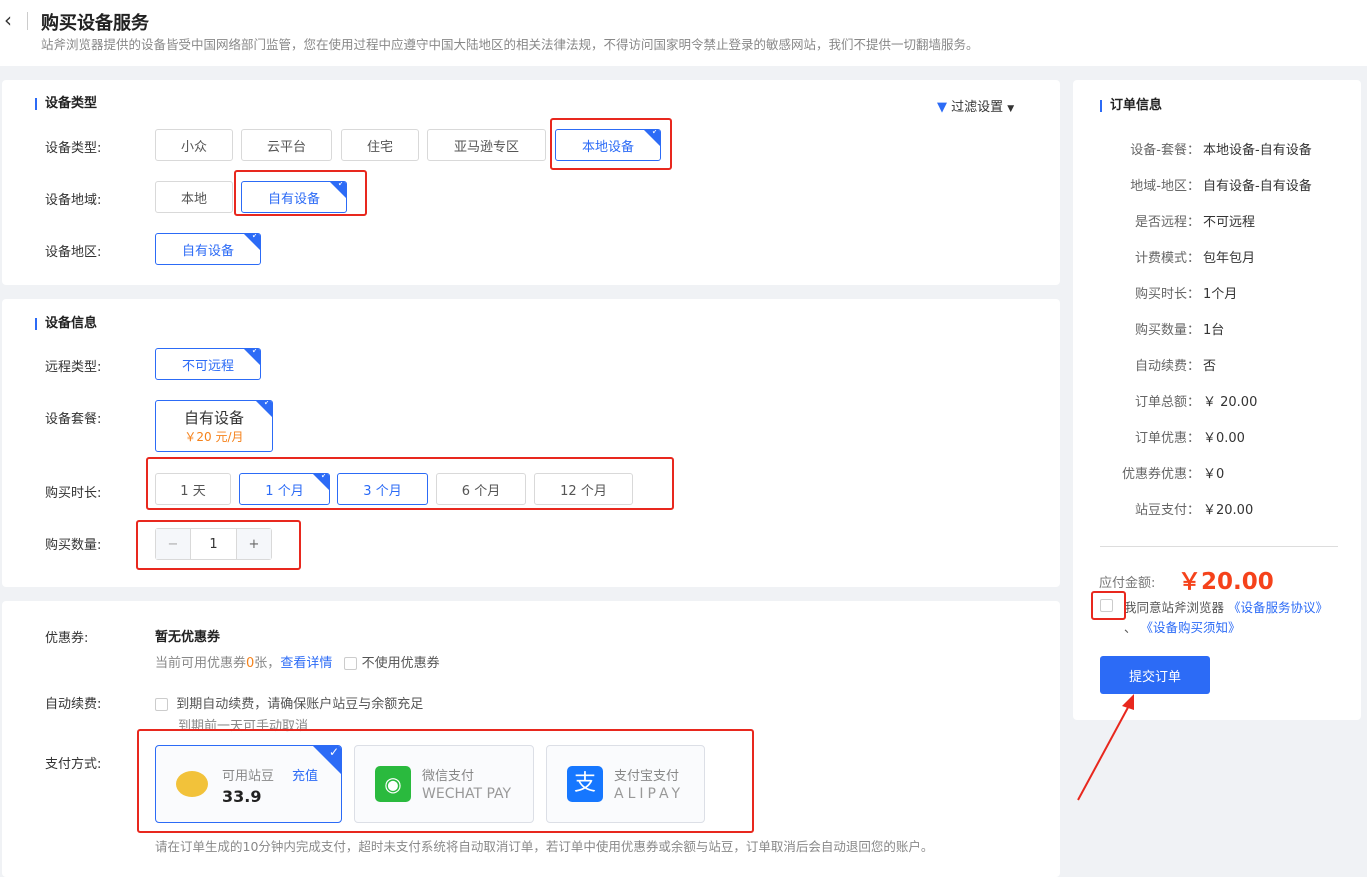  I want to click on order-row-value: 1台, so click(1214, 330).